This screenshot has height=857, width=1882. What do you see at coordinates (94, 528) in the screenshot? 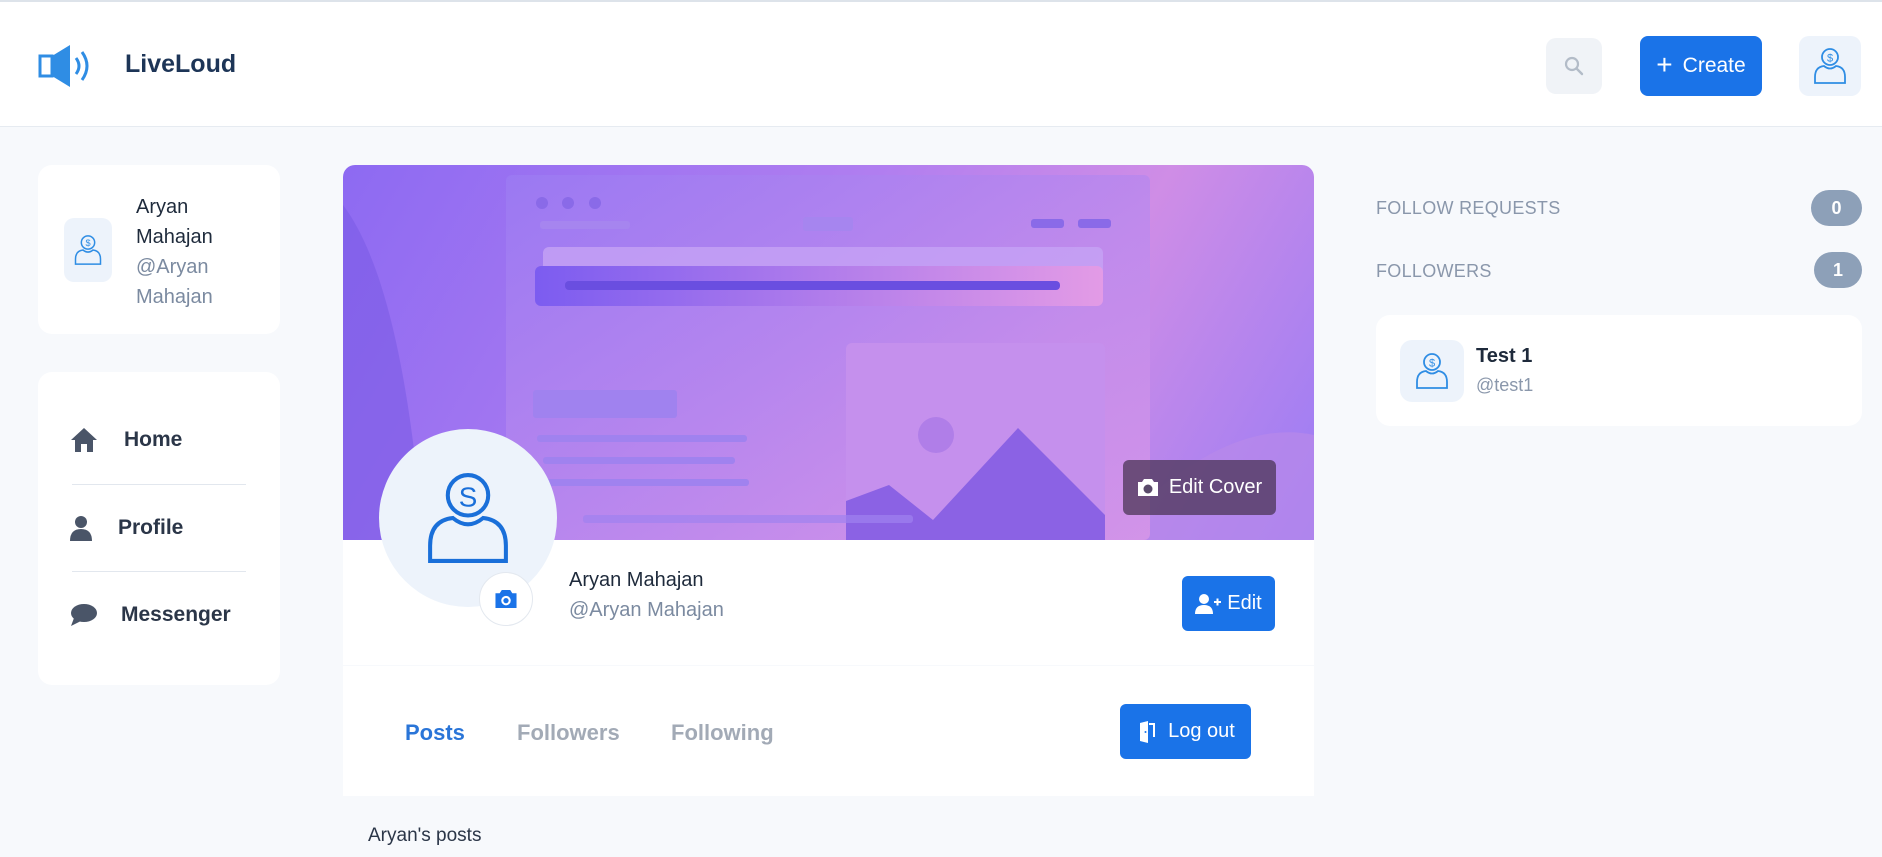
I see `user-icon` at bounding box center [94, 528].